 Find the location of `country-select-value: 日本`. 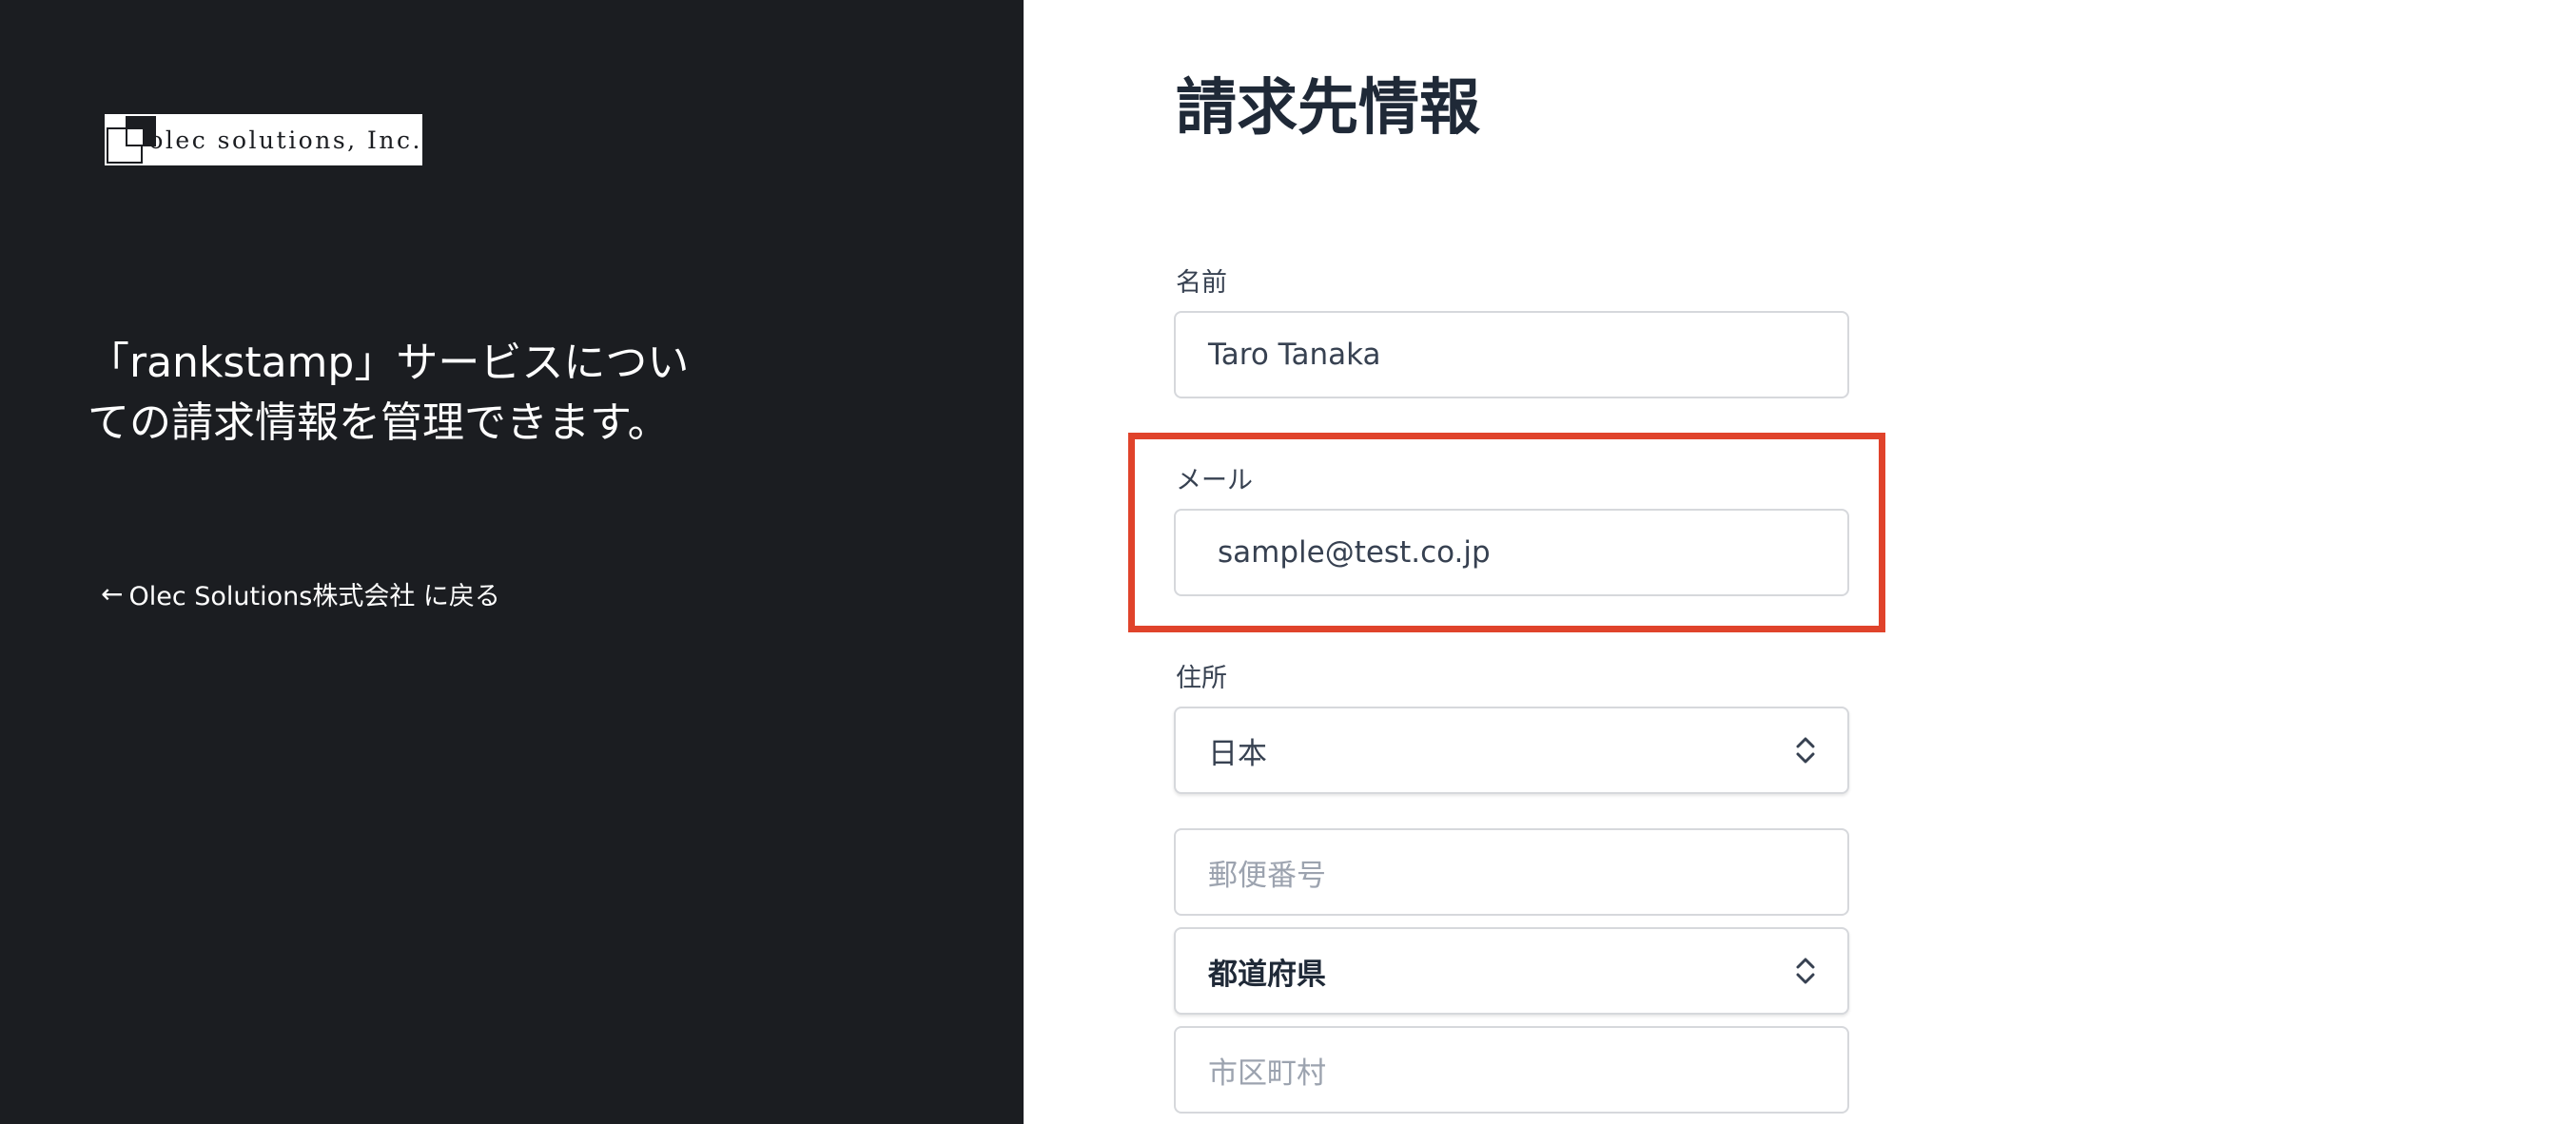

country-select-value: 日本 is located at coordinates (1237, 753).